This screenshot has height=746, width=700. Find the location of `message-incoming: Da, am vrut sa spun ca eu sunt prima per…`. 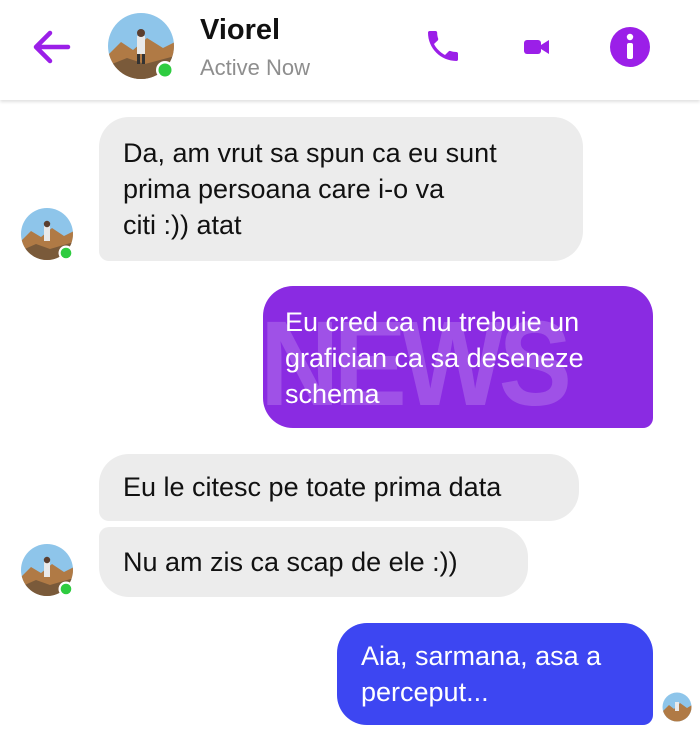

message-incoming: Da, am vrut sa spun ca eu sunt prima per… is located at coordinates (341, 189).